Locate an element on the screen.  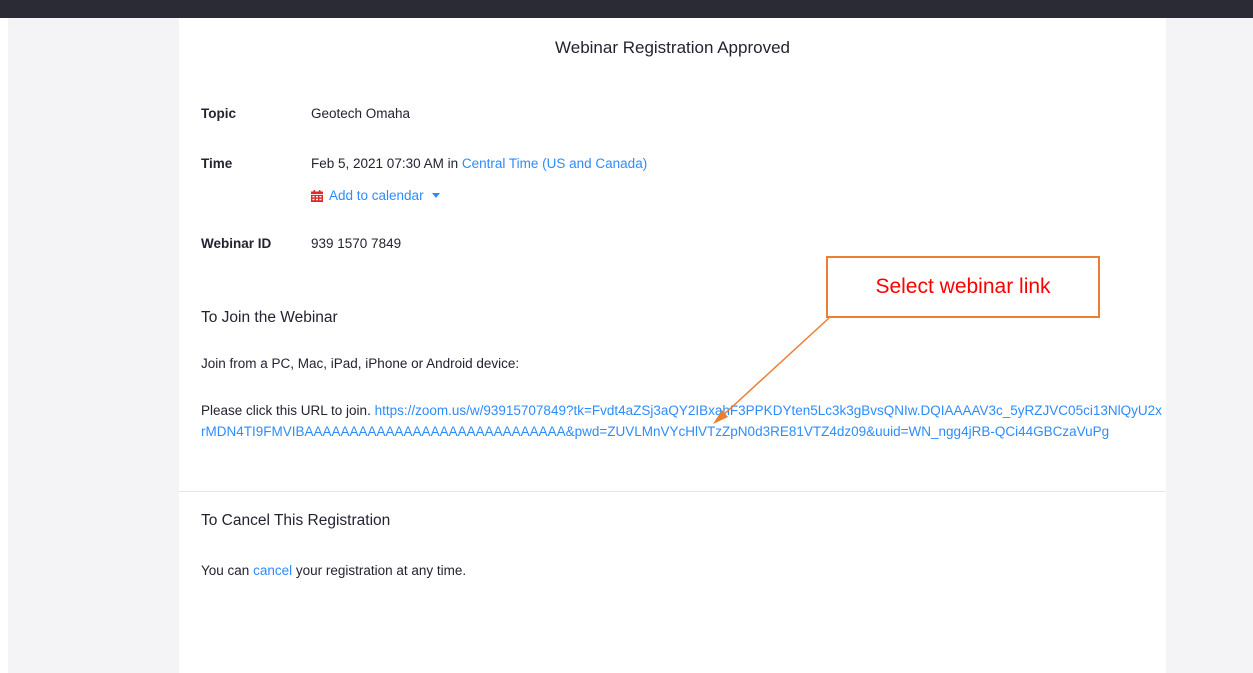
add-to-calendar-label: Add to calendar is located at coordinates (376, 195).